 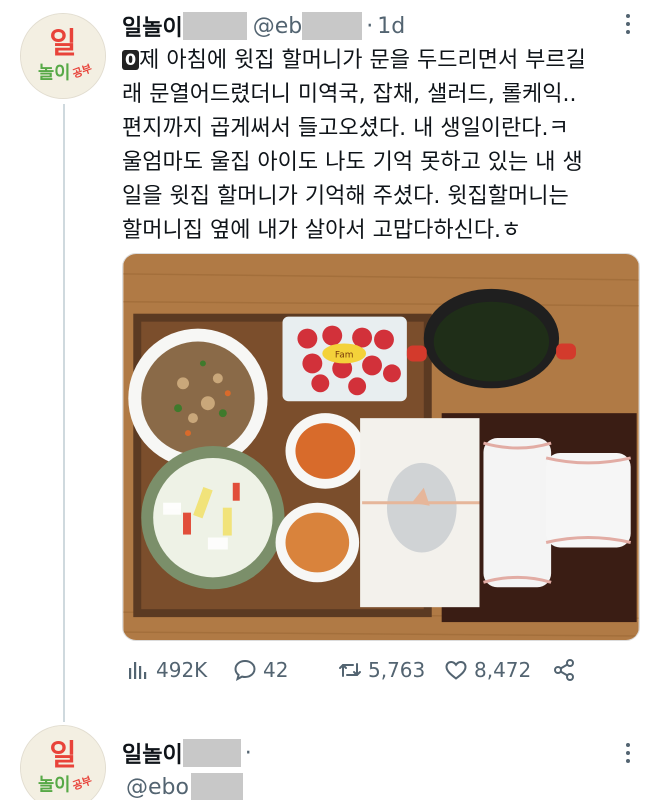 What do you see at coordinates (391, 26) in the screenshot?
I see `tweet-timestamp: 1d` at bounding box center [391, 26].